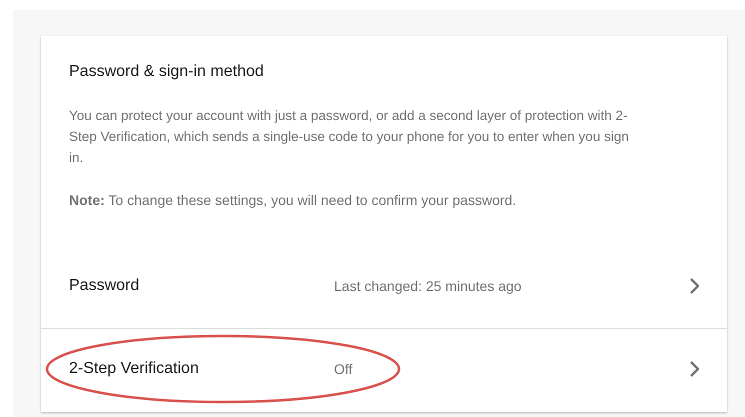  What do you see at coordinates (293, 200) in the screenshot?
I see `note-text: Note: To change these settings, you will need to confirm your password.` at bounding box center [293, 200].